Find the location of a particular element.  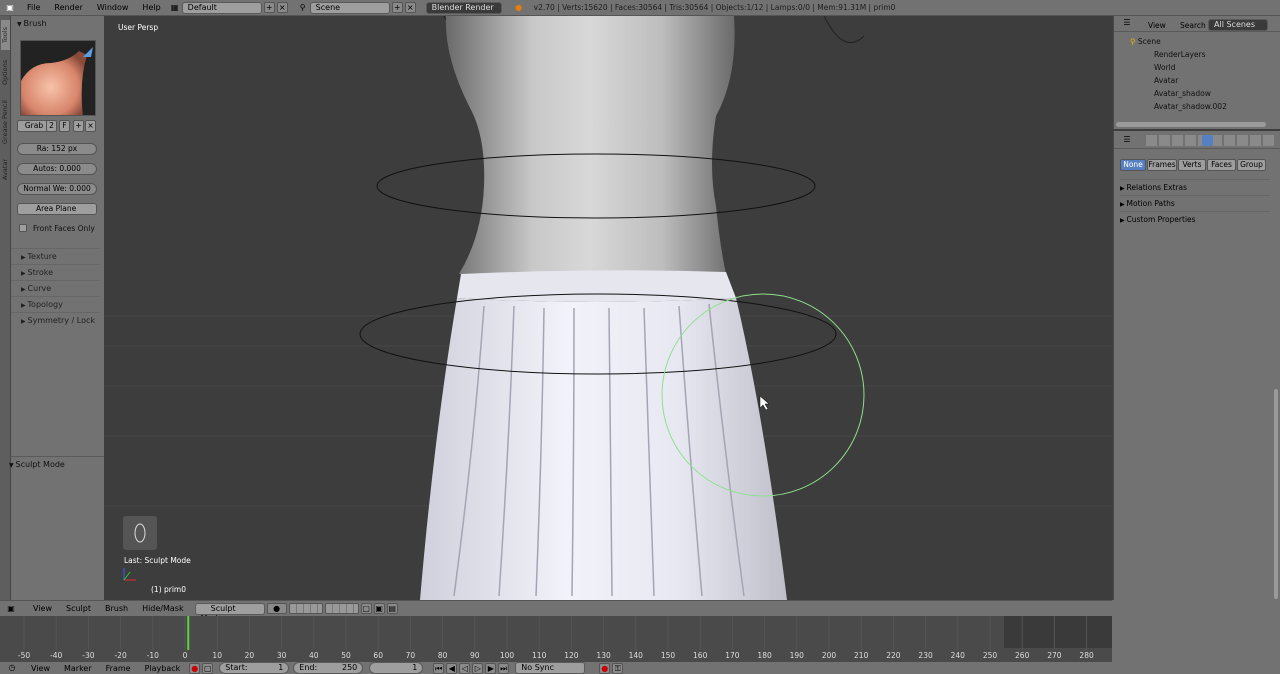

section-curve: ▶ Curve is located at coordinates (55, 288).